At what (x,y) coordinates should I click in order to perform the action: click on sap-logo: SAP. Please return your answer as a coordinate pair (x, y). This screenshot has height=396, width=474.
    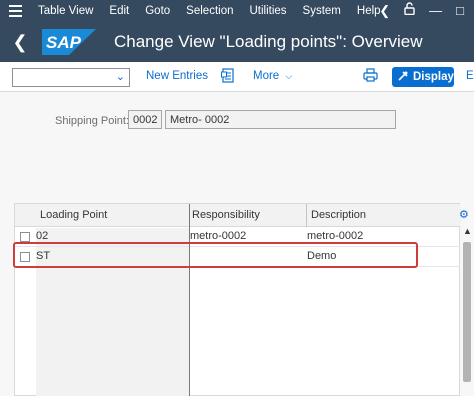
    Looking at the image, I should click on (69, 42).